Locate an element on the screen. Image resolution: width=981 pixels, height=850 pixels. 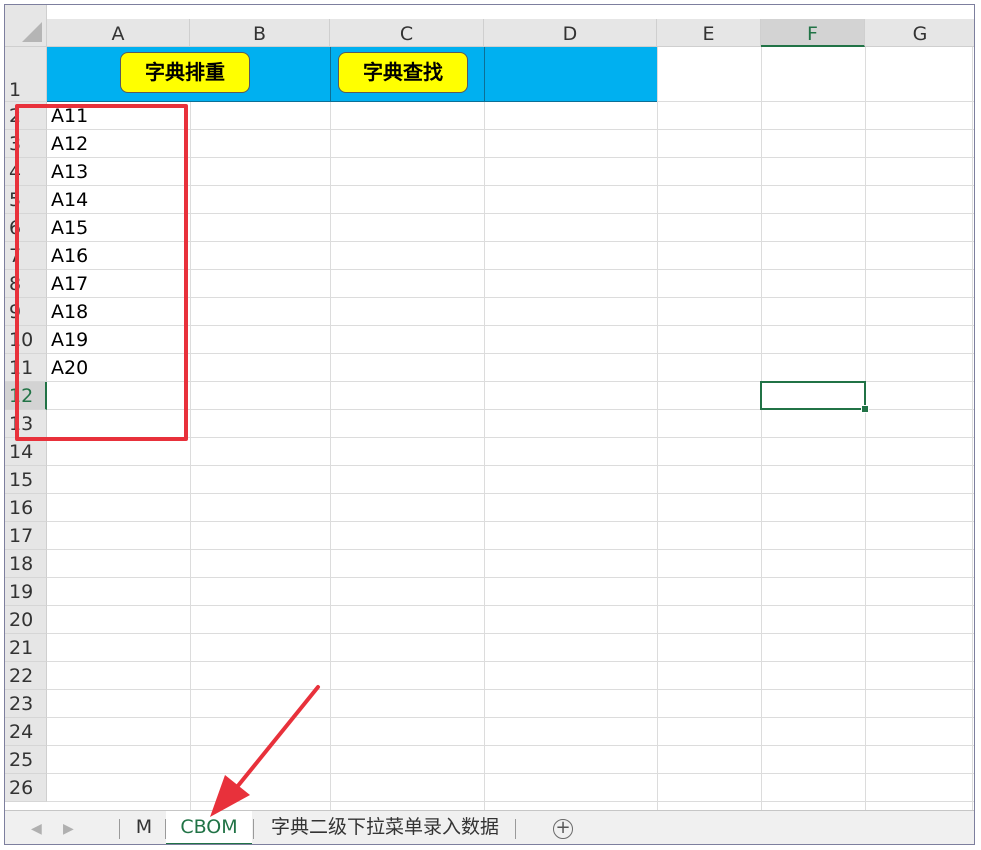
annotation-arrow is located at coordinates (265, 751).